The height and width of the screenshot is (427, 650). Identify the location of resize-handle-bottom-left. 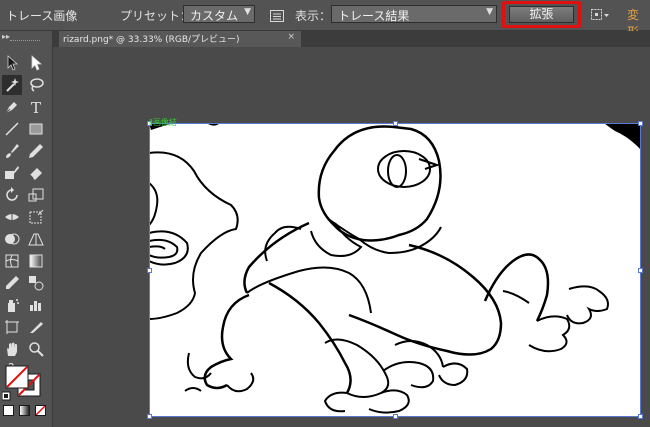
(149, 416).